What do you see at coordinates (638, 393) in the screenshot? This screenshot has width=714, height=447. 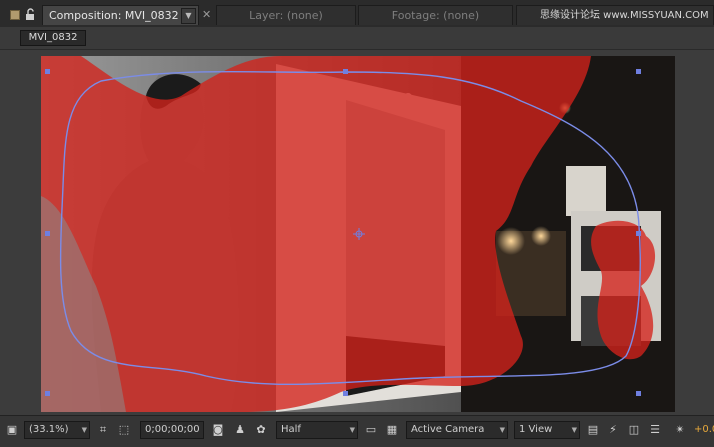 I see `vertex-br` at bounding box center [638, 393].